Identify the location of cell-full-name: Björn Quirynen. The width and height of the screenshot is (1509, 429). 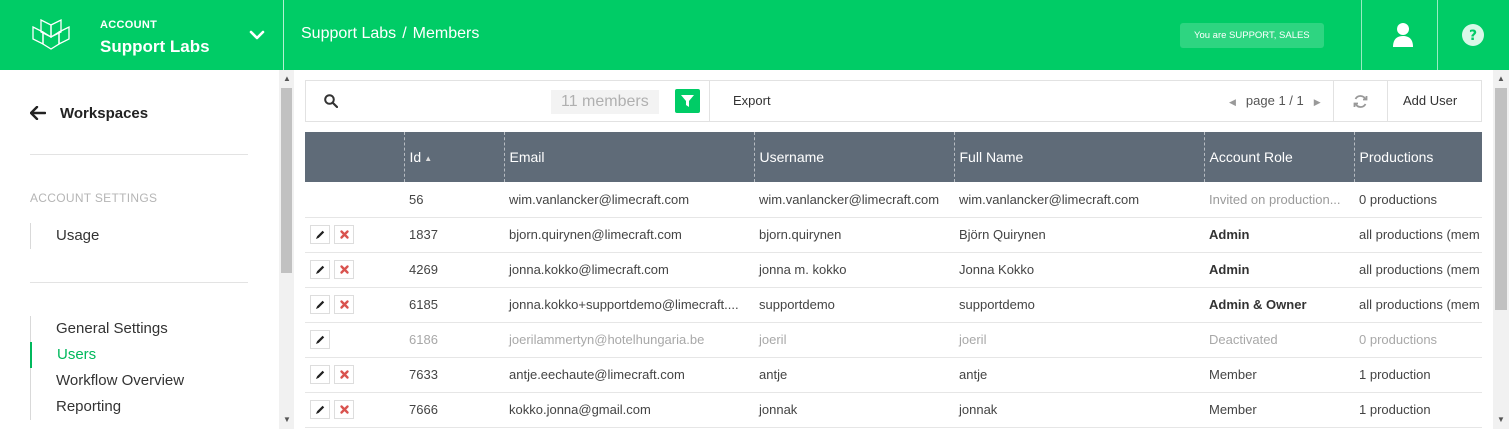
(1079, 235).